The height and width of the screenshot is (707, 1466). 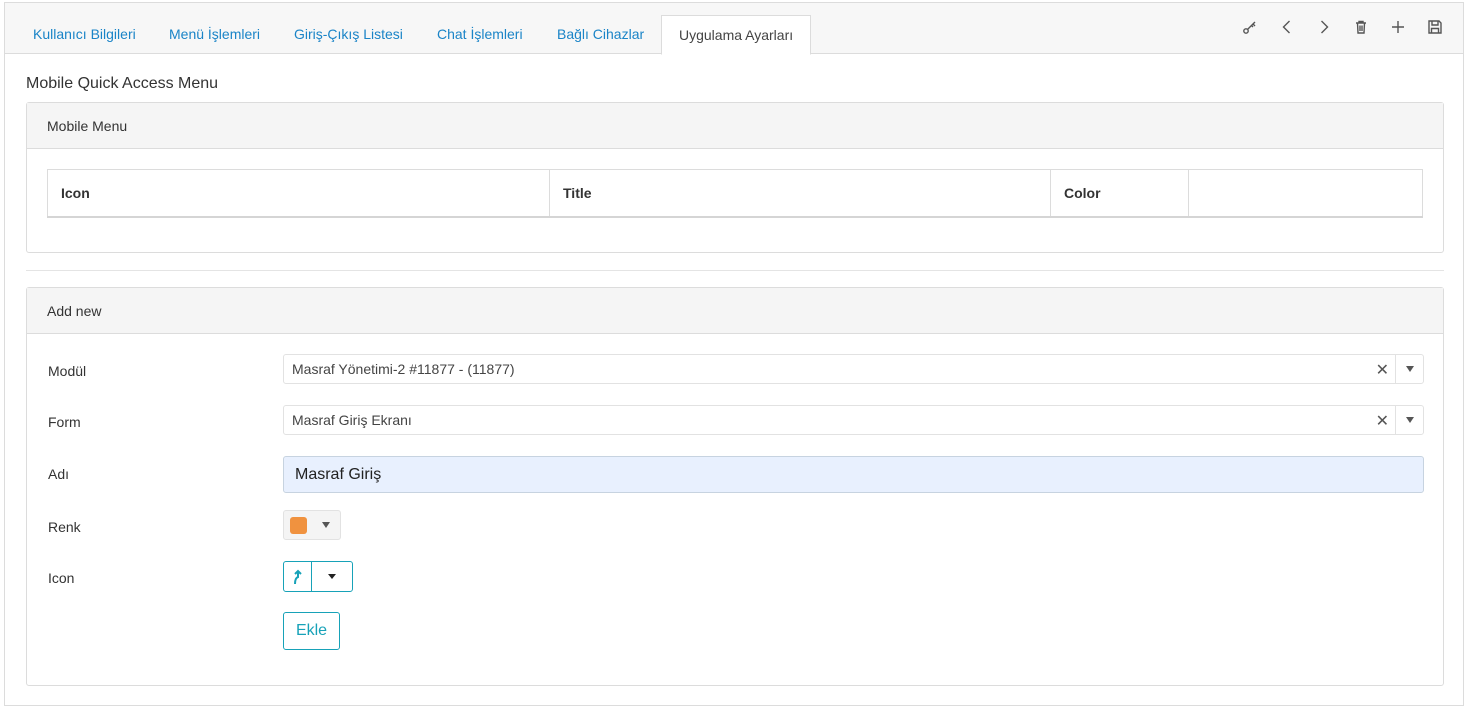 What do you see at coordinates (853, 474) in the screenshot?
I see `adi-input` at bounding box center [853, 474].